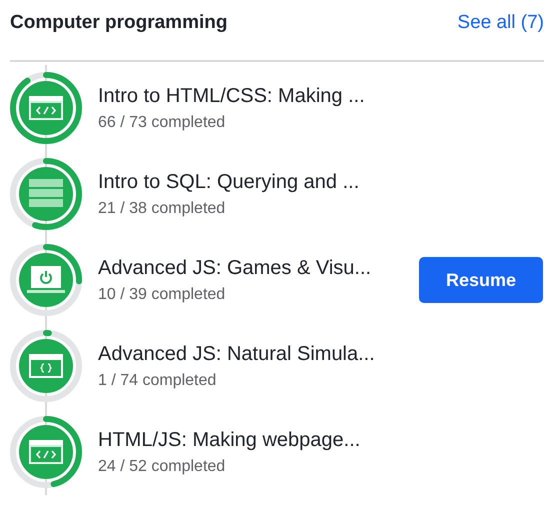 The width and height of the screenshot is (544, 512). I want to click on progress-text: 21 / 38 completed, so click(162, 209).